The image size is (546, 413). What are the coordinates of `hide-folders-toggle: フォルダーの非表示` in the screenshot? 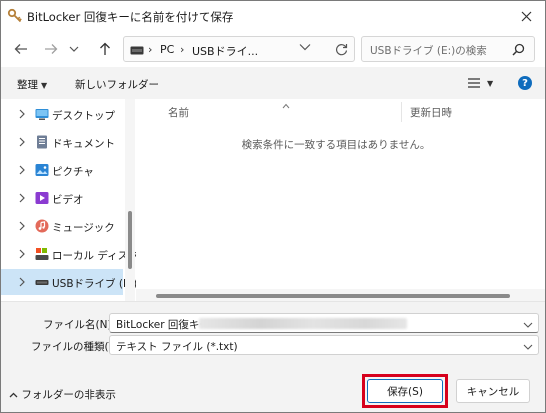 It's located at (62, 394).